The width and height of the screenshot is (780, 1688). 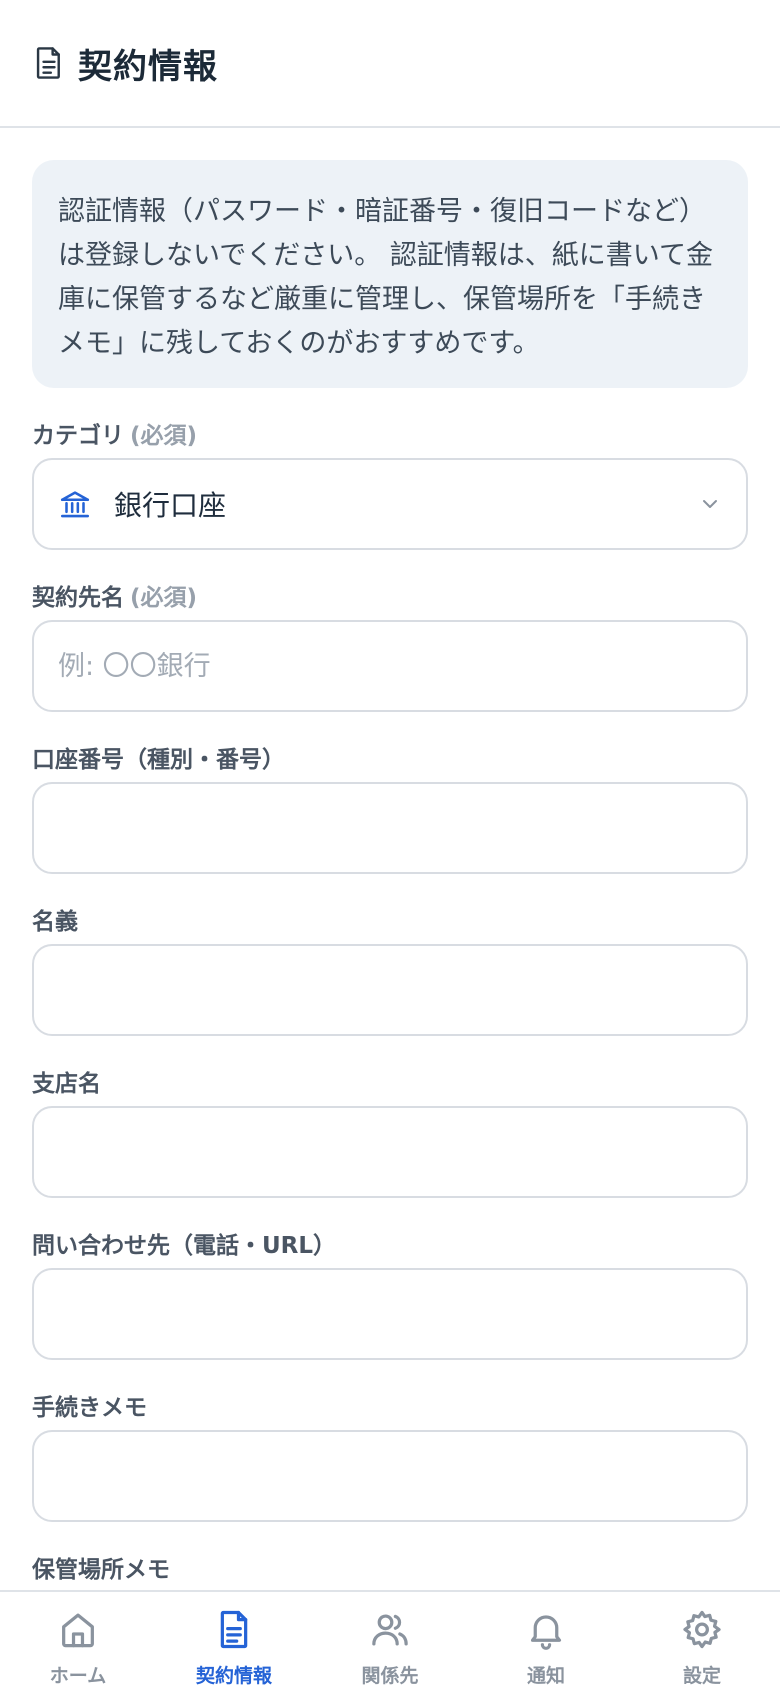 What do you see at coordinates (101, 1570) in the screenshot?
I see `storage-memo-label: 保管場所メモ` at bounding box center [101, 1570].